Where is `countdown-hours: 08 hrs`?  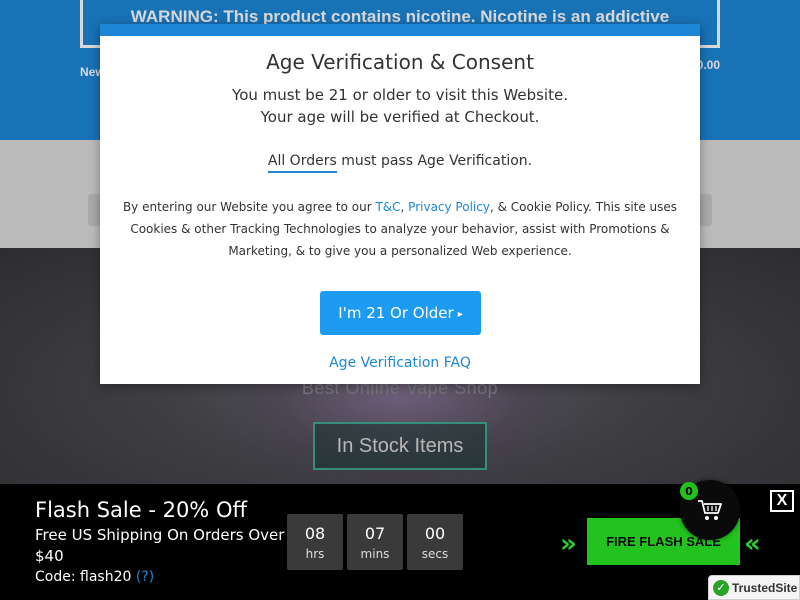 countdown-hours: 08 hrs is located at coordinates (315, 542).